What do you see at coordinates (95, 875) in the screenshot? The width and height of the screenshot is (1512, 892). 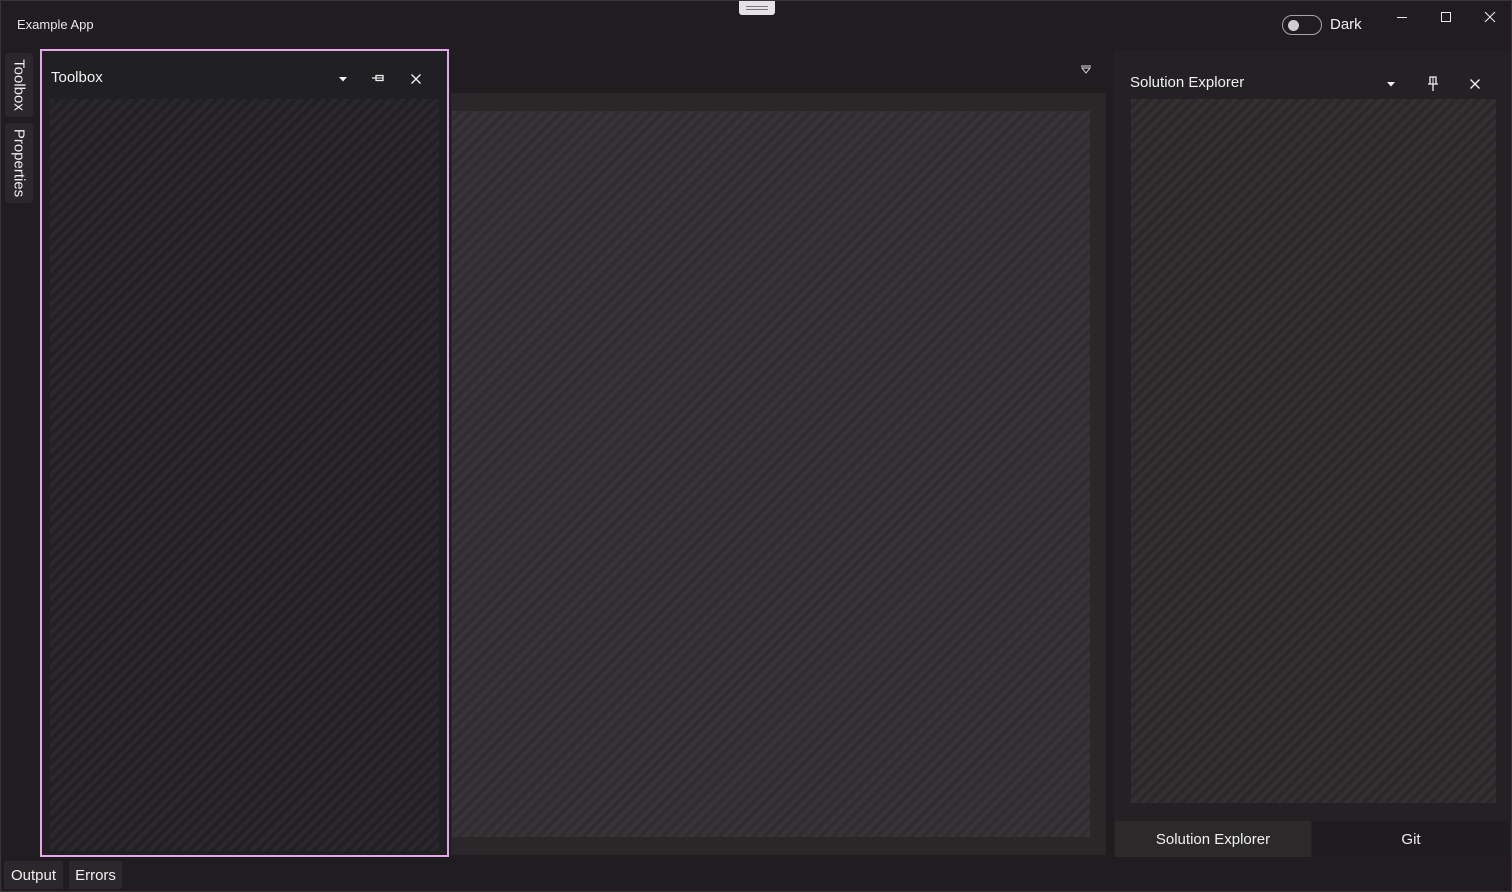 I see `bottom-tab-errors: Errors` at bounding box center [95, 875].